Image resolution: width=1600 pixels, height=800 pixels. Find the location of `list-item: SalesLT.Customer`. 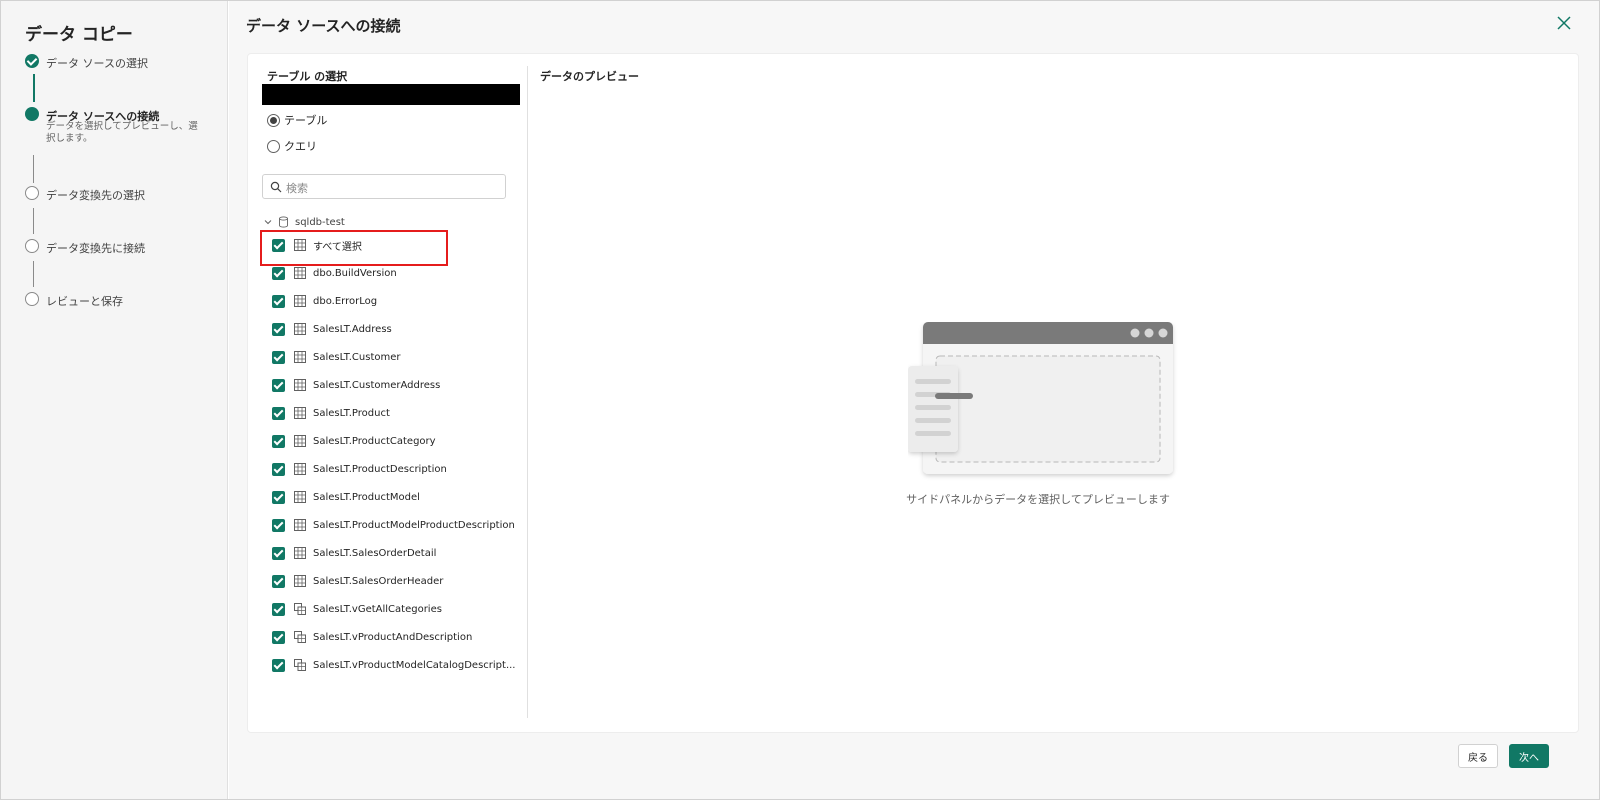

list-item: SalesLT.Customer is located at coordinates (336, 357).